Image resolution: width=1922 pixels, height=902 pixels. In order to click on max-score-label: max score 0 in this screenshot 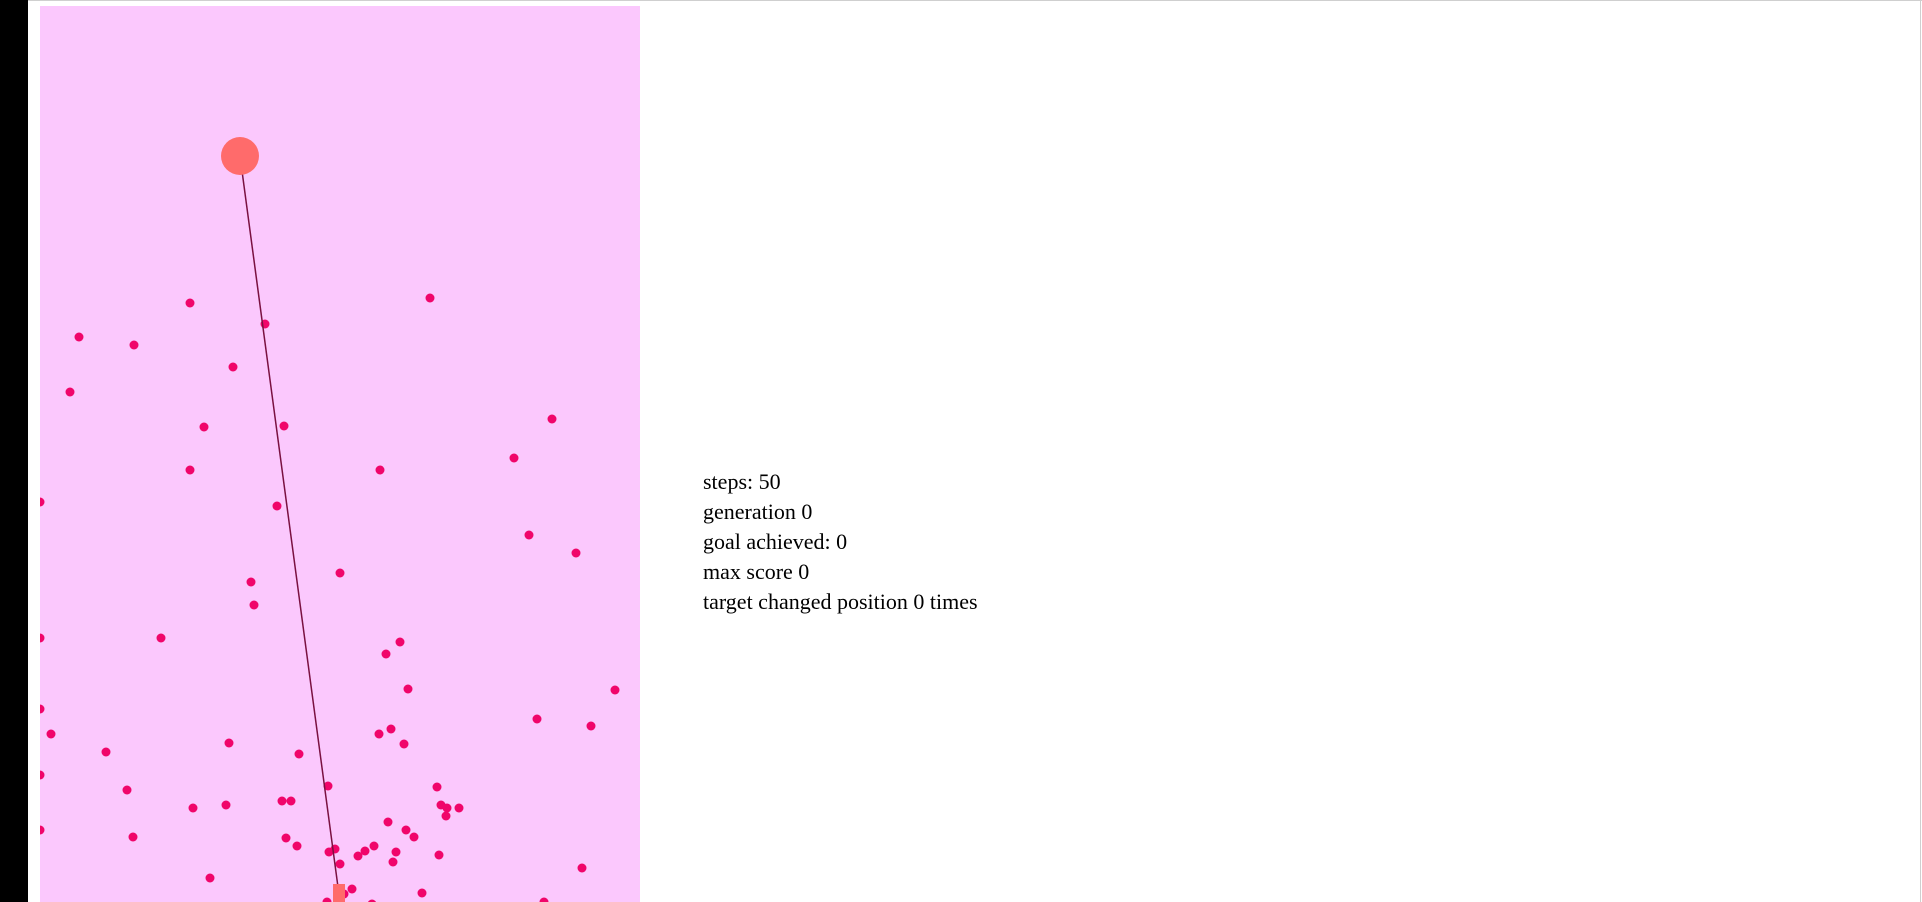, I will do `click(756, 571)`.